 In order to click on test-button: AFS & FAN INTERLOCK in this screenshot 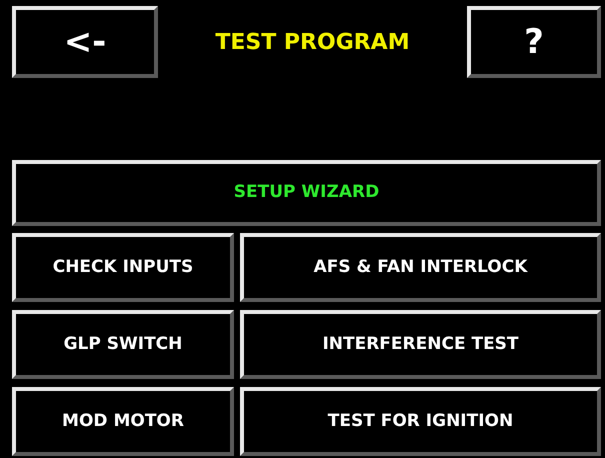, I will do `click(420, 267)`.